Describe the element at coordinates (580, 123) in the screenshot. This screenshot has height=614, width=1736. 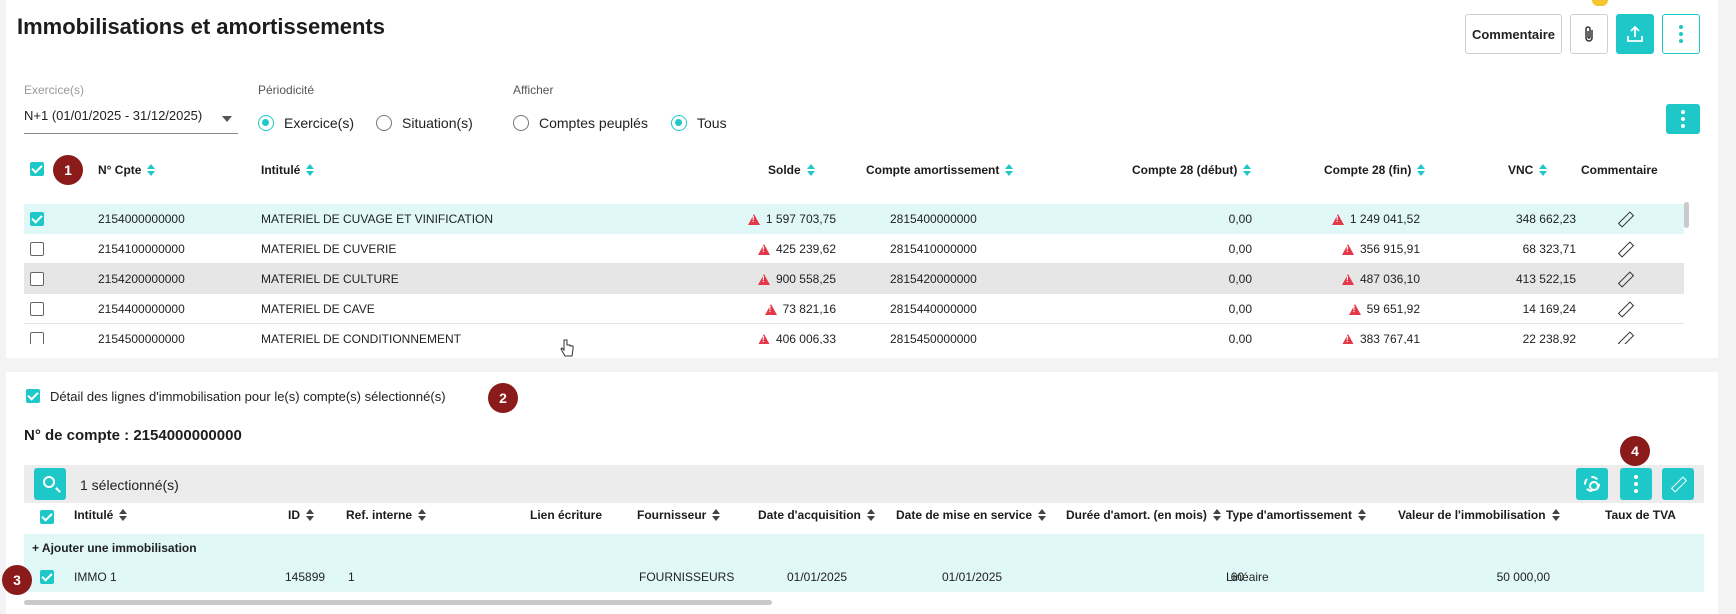
I see `radio-comptes-peuples: Comptes peuplés` at that location.